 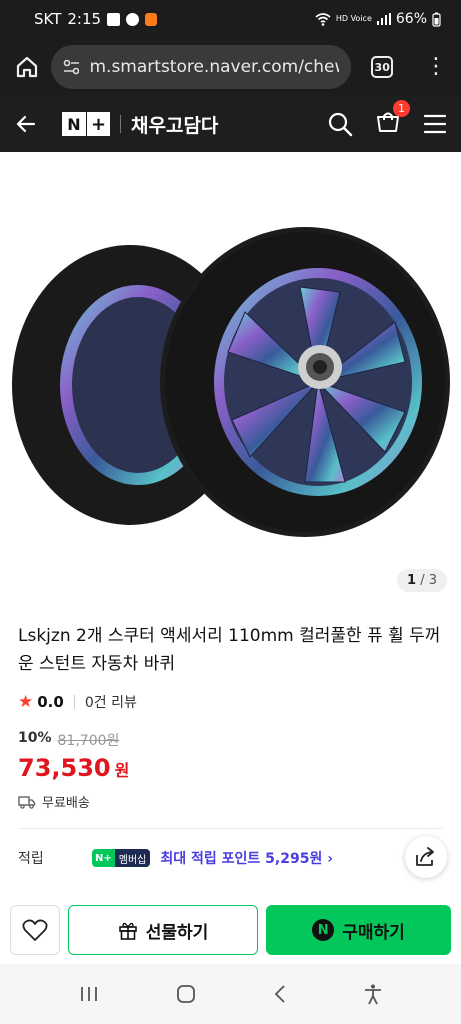 What do you see at coordinates (177, 932) in the screenshot?
I see `gift-label: 선물하기` at bounding box center [177, 932].